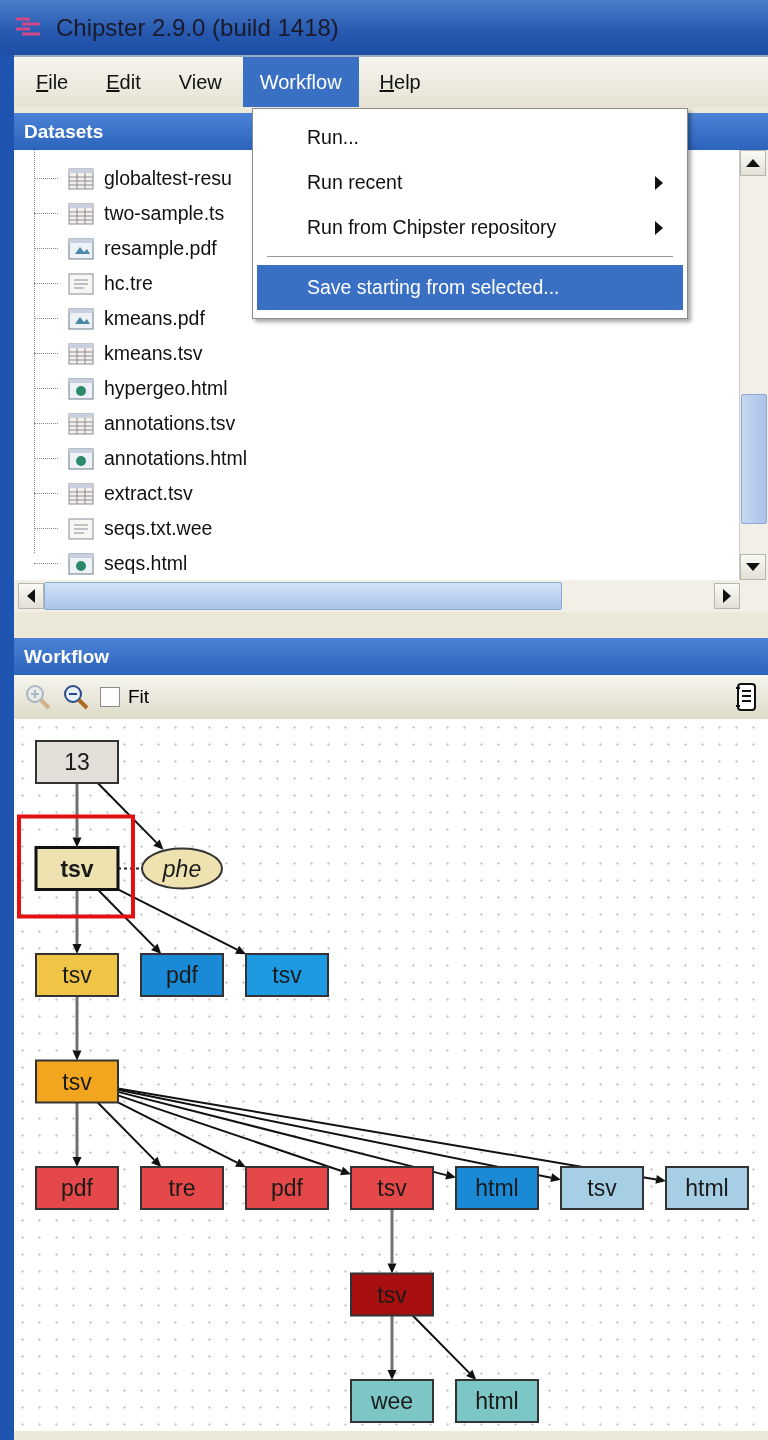 Image resolution: width=768 pixels, height=1440 pixels. What do you see at coordinates (176, 458) in the screenshot?
I see `dataset-item: annotations.html` at bounding box center [176, 458].